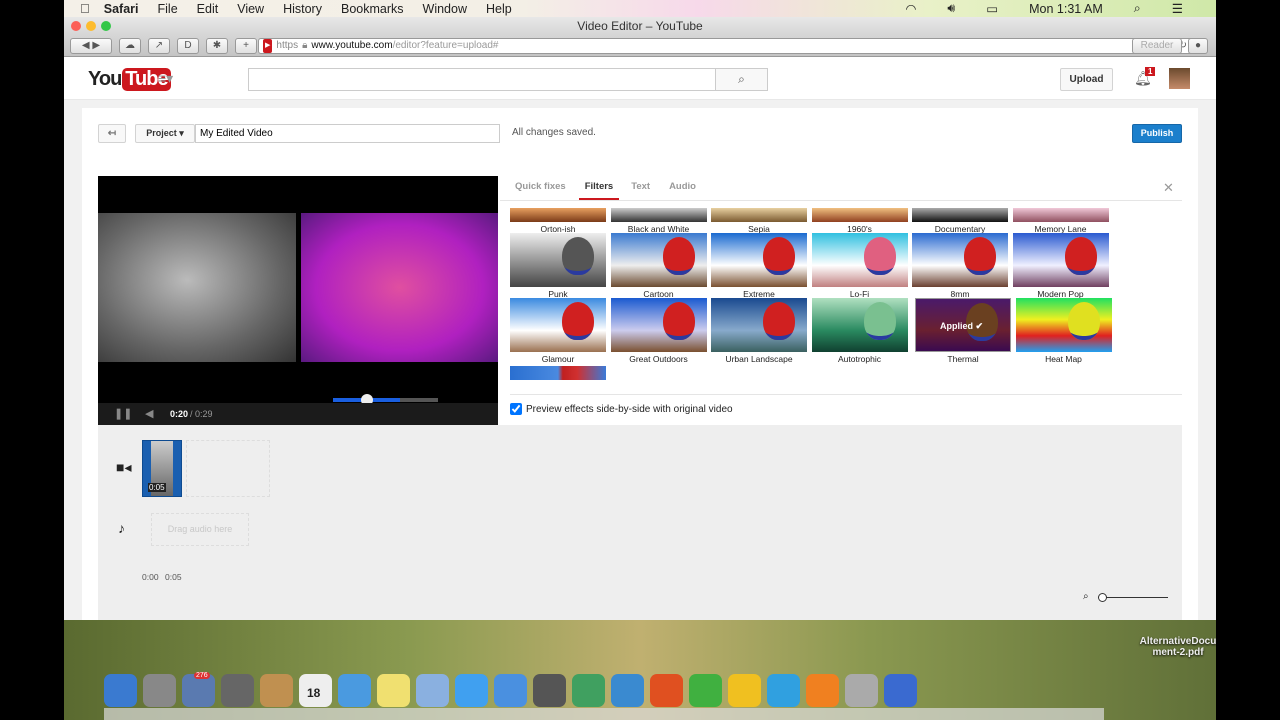 This screenshot has width=1280, height=720. Describe the element at coordinates (759, 266) in the screenshot. I see `filter-extreme: Extreme` at that location.